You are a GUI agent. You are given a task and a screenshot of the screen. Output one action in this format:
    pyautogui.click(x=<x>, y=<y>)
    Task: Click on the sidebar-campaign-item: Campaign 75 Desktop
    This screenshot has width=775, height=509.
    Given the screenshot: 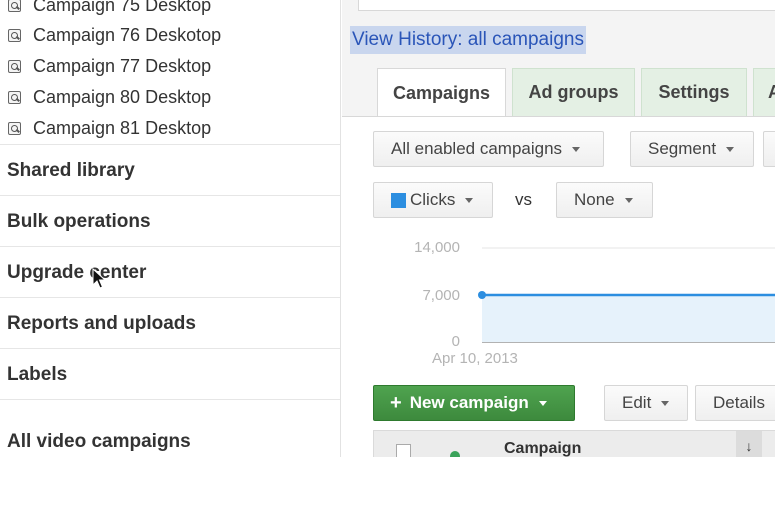 What is the action you would take?
    pyautogui.click(x=170, y=10)
    